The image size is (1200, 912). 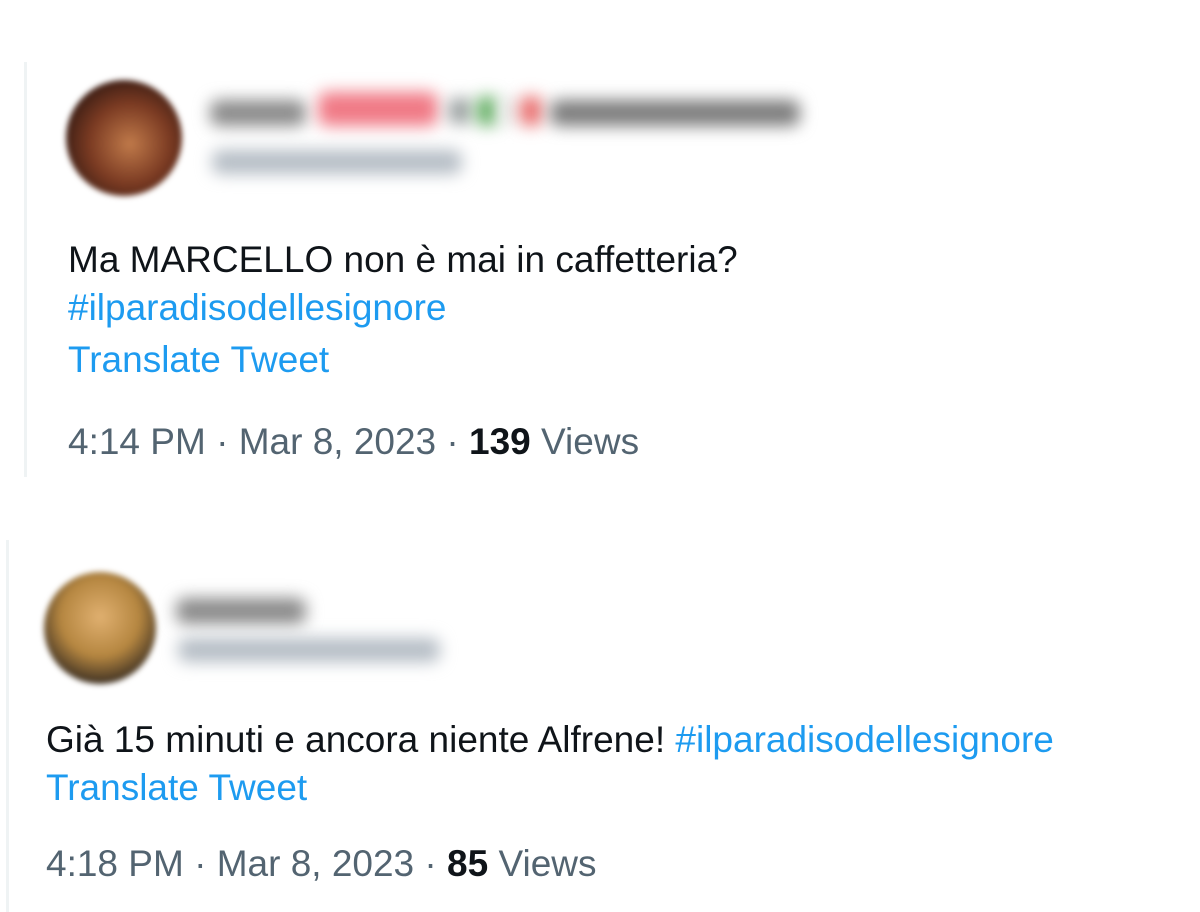 I want to click on tweet-body: Ma MARCELLO non è mai in caffetteria?, so click(x=403, y=259).